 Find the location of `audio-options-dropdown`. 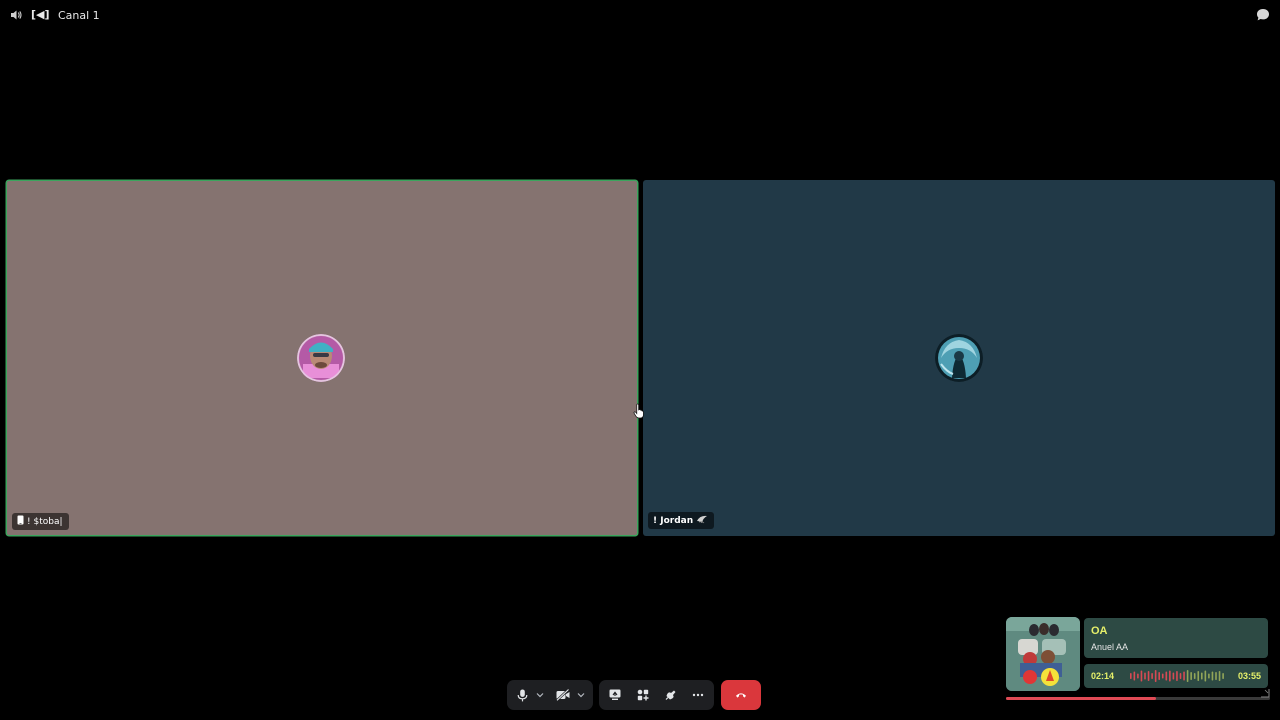

audio-options-dropdown is located at coordinates (540, 695).